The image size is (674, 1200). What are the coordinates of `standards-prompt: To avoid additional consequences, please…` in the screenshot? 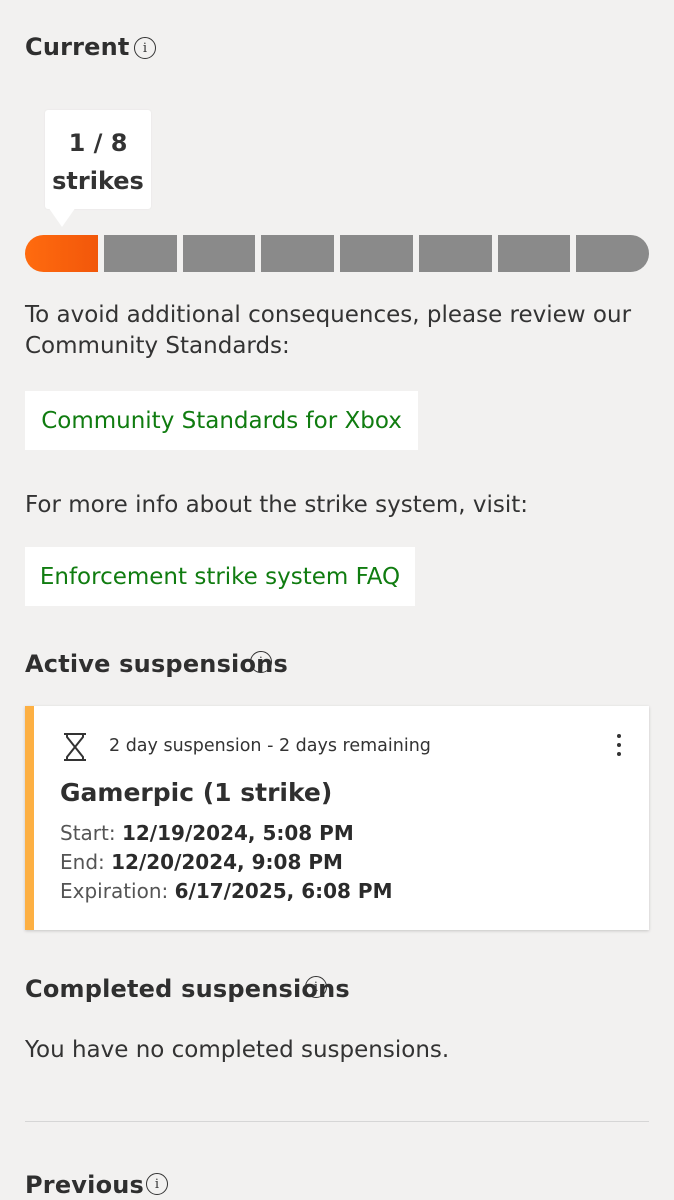 It's located at (328, 330).